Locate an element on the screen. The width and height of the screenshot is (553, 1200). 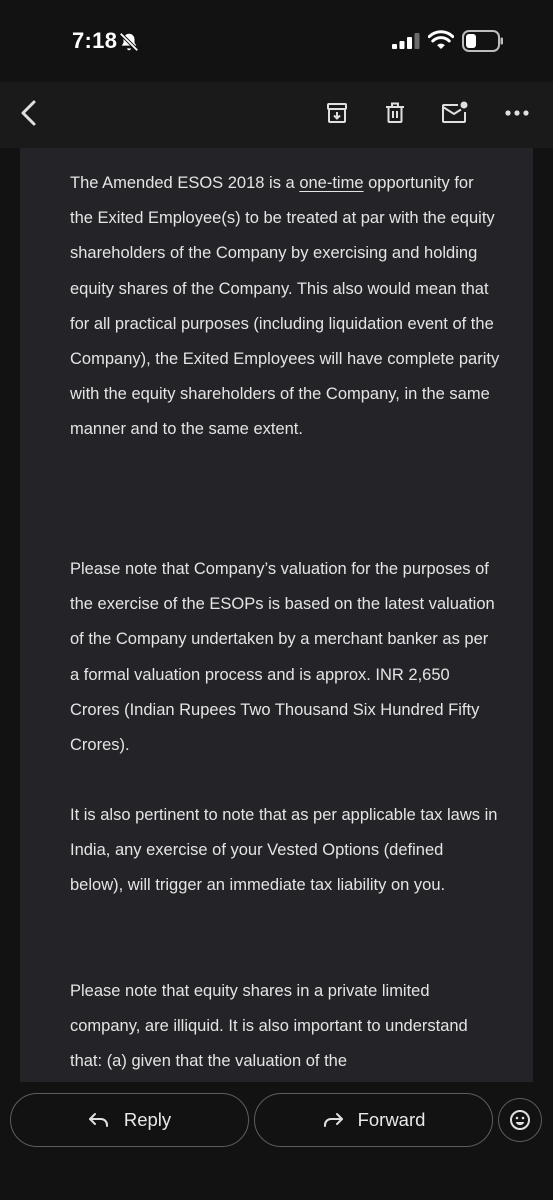
mark-unread-icon is located at coordinates (455, 112).